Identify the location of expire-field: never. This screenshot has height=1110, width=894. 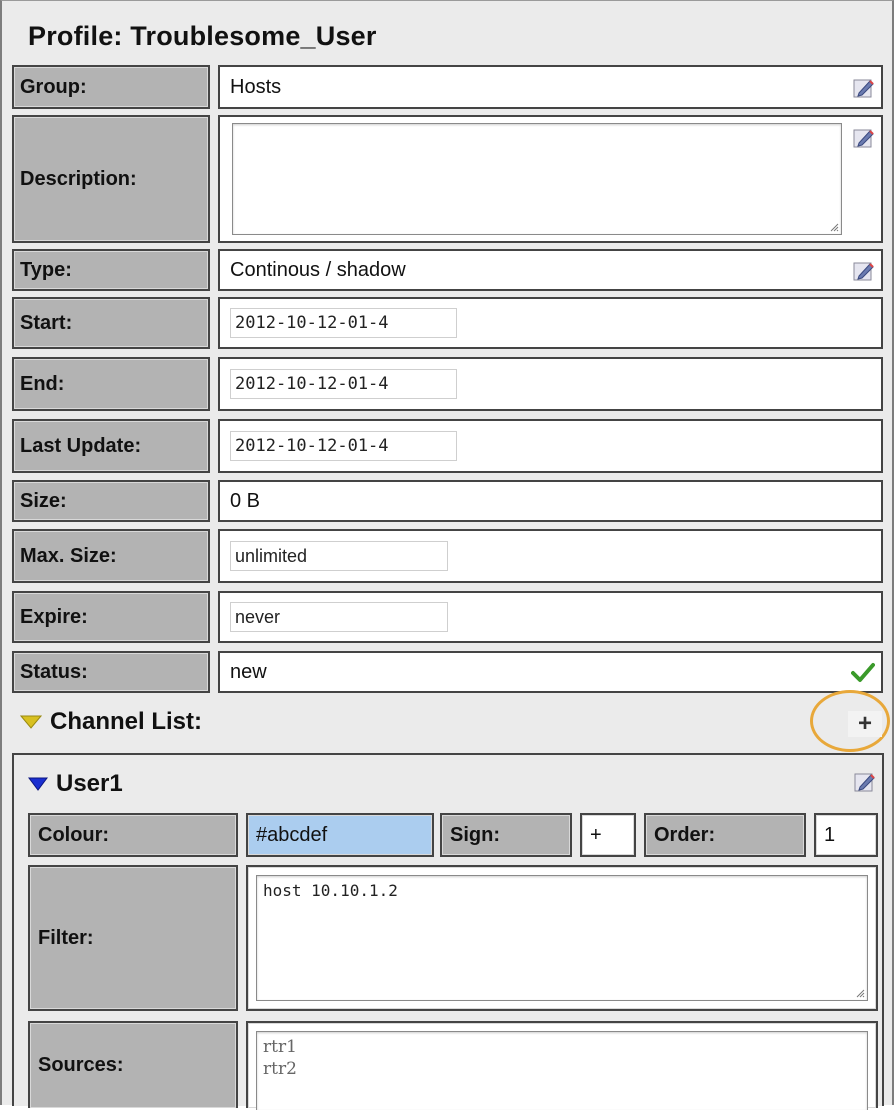
(550, 617).